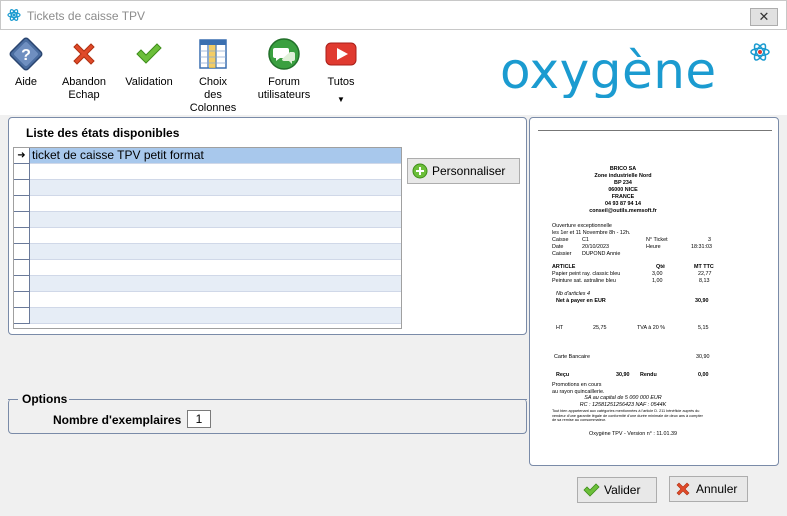  What do you see at coordinates (199, 419) in the screenshot?
I see `copies-input: 1` at bounding box center [199, 419].